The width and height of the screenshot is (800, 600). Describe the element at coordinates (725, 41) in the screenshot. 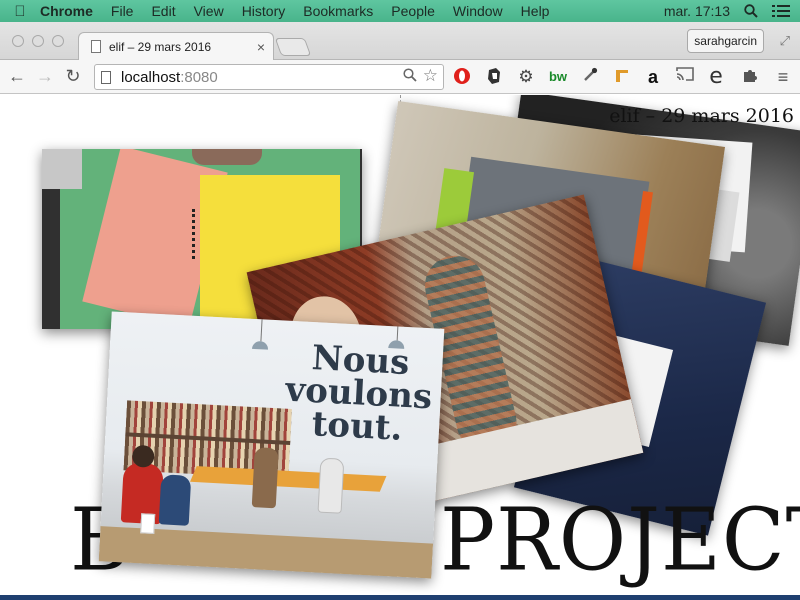

I see `profile-button: sarahgarcin` at that location.